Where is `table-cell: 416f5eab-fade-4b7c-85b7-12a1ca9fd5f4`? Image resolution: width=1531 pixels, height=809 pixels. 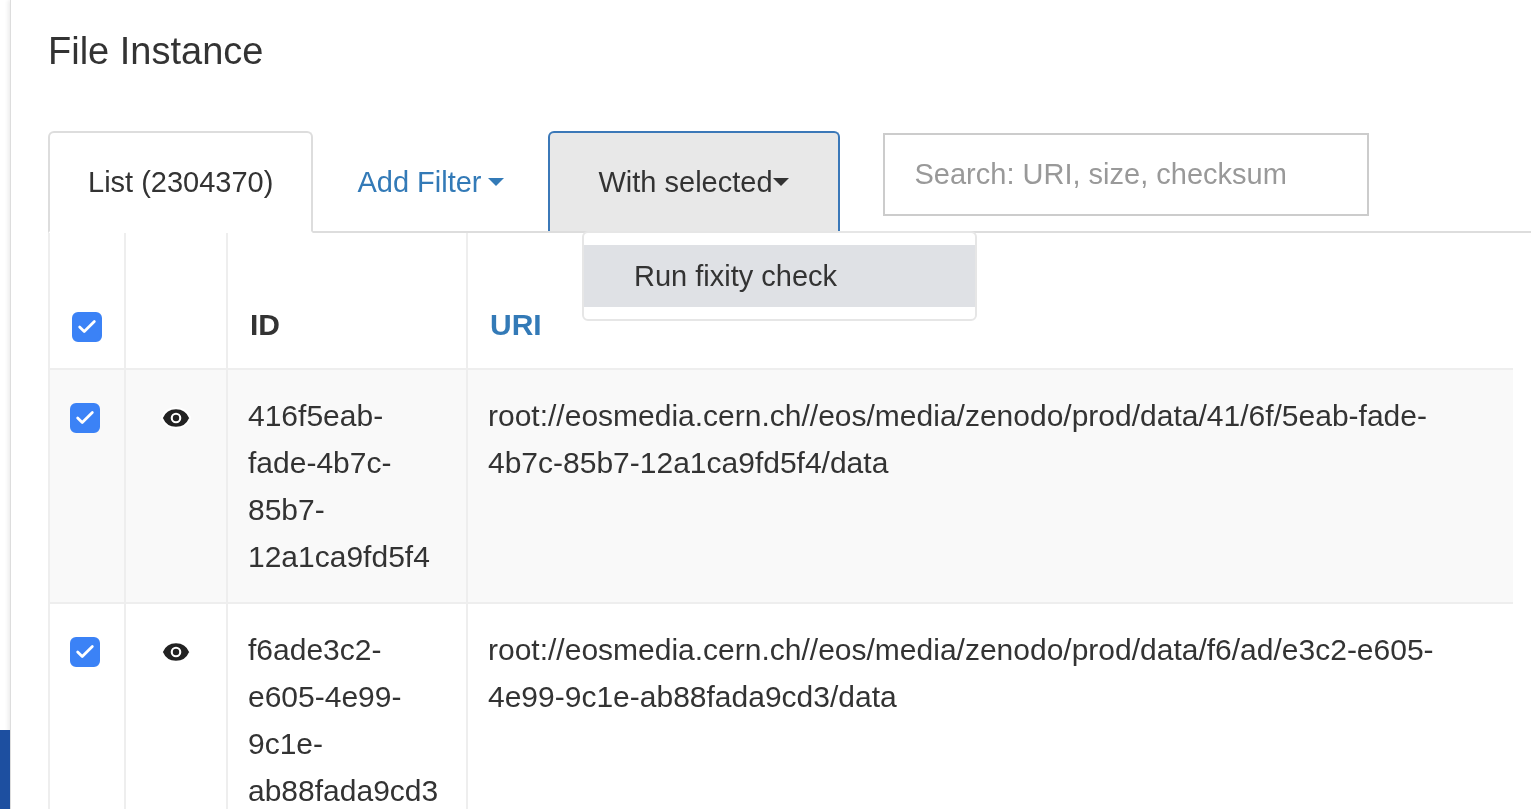 table-cell: 416f5eab-fade-4b7c-85b7-12a1ca9fd5f4 is located at coordinates (339, 486).